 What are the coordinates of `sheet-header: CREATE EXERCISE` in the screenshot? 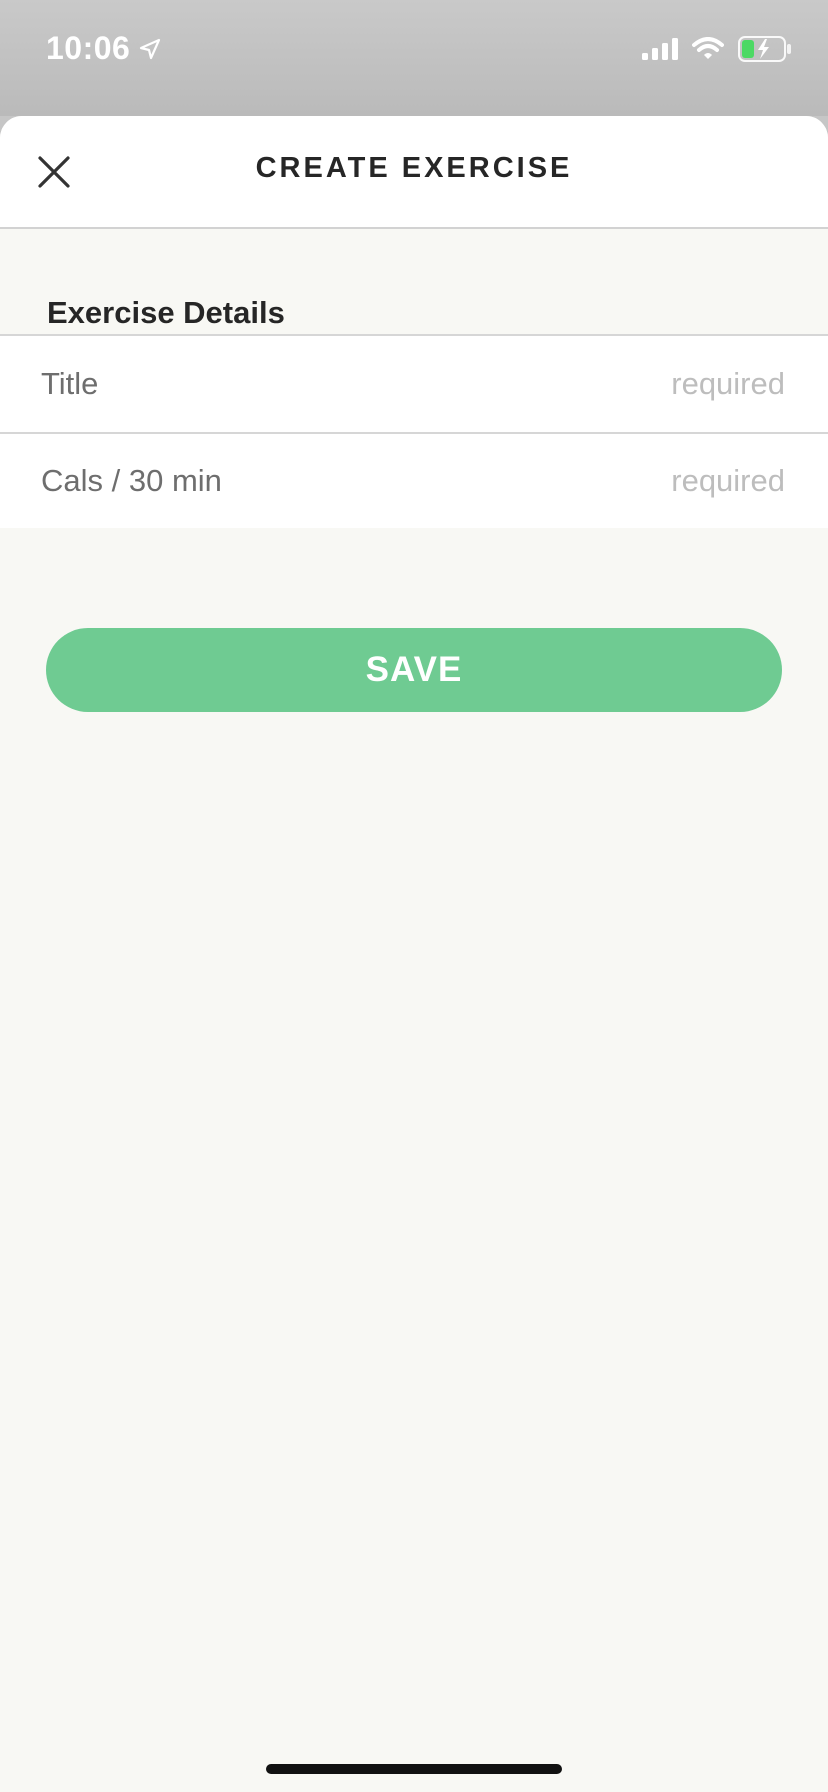 It's located at (414, 172).